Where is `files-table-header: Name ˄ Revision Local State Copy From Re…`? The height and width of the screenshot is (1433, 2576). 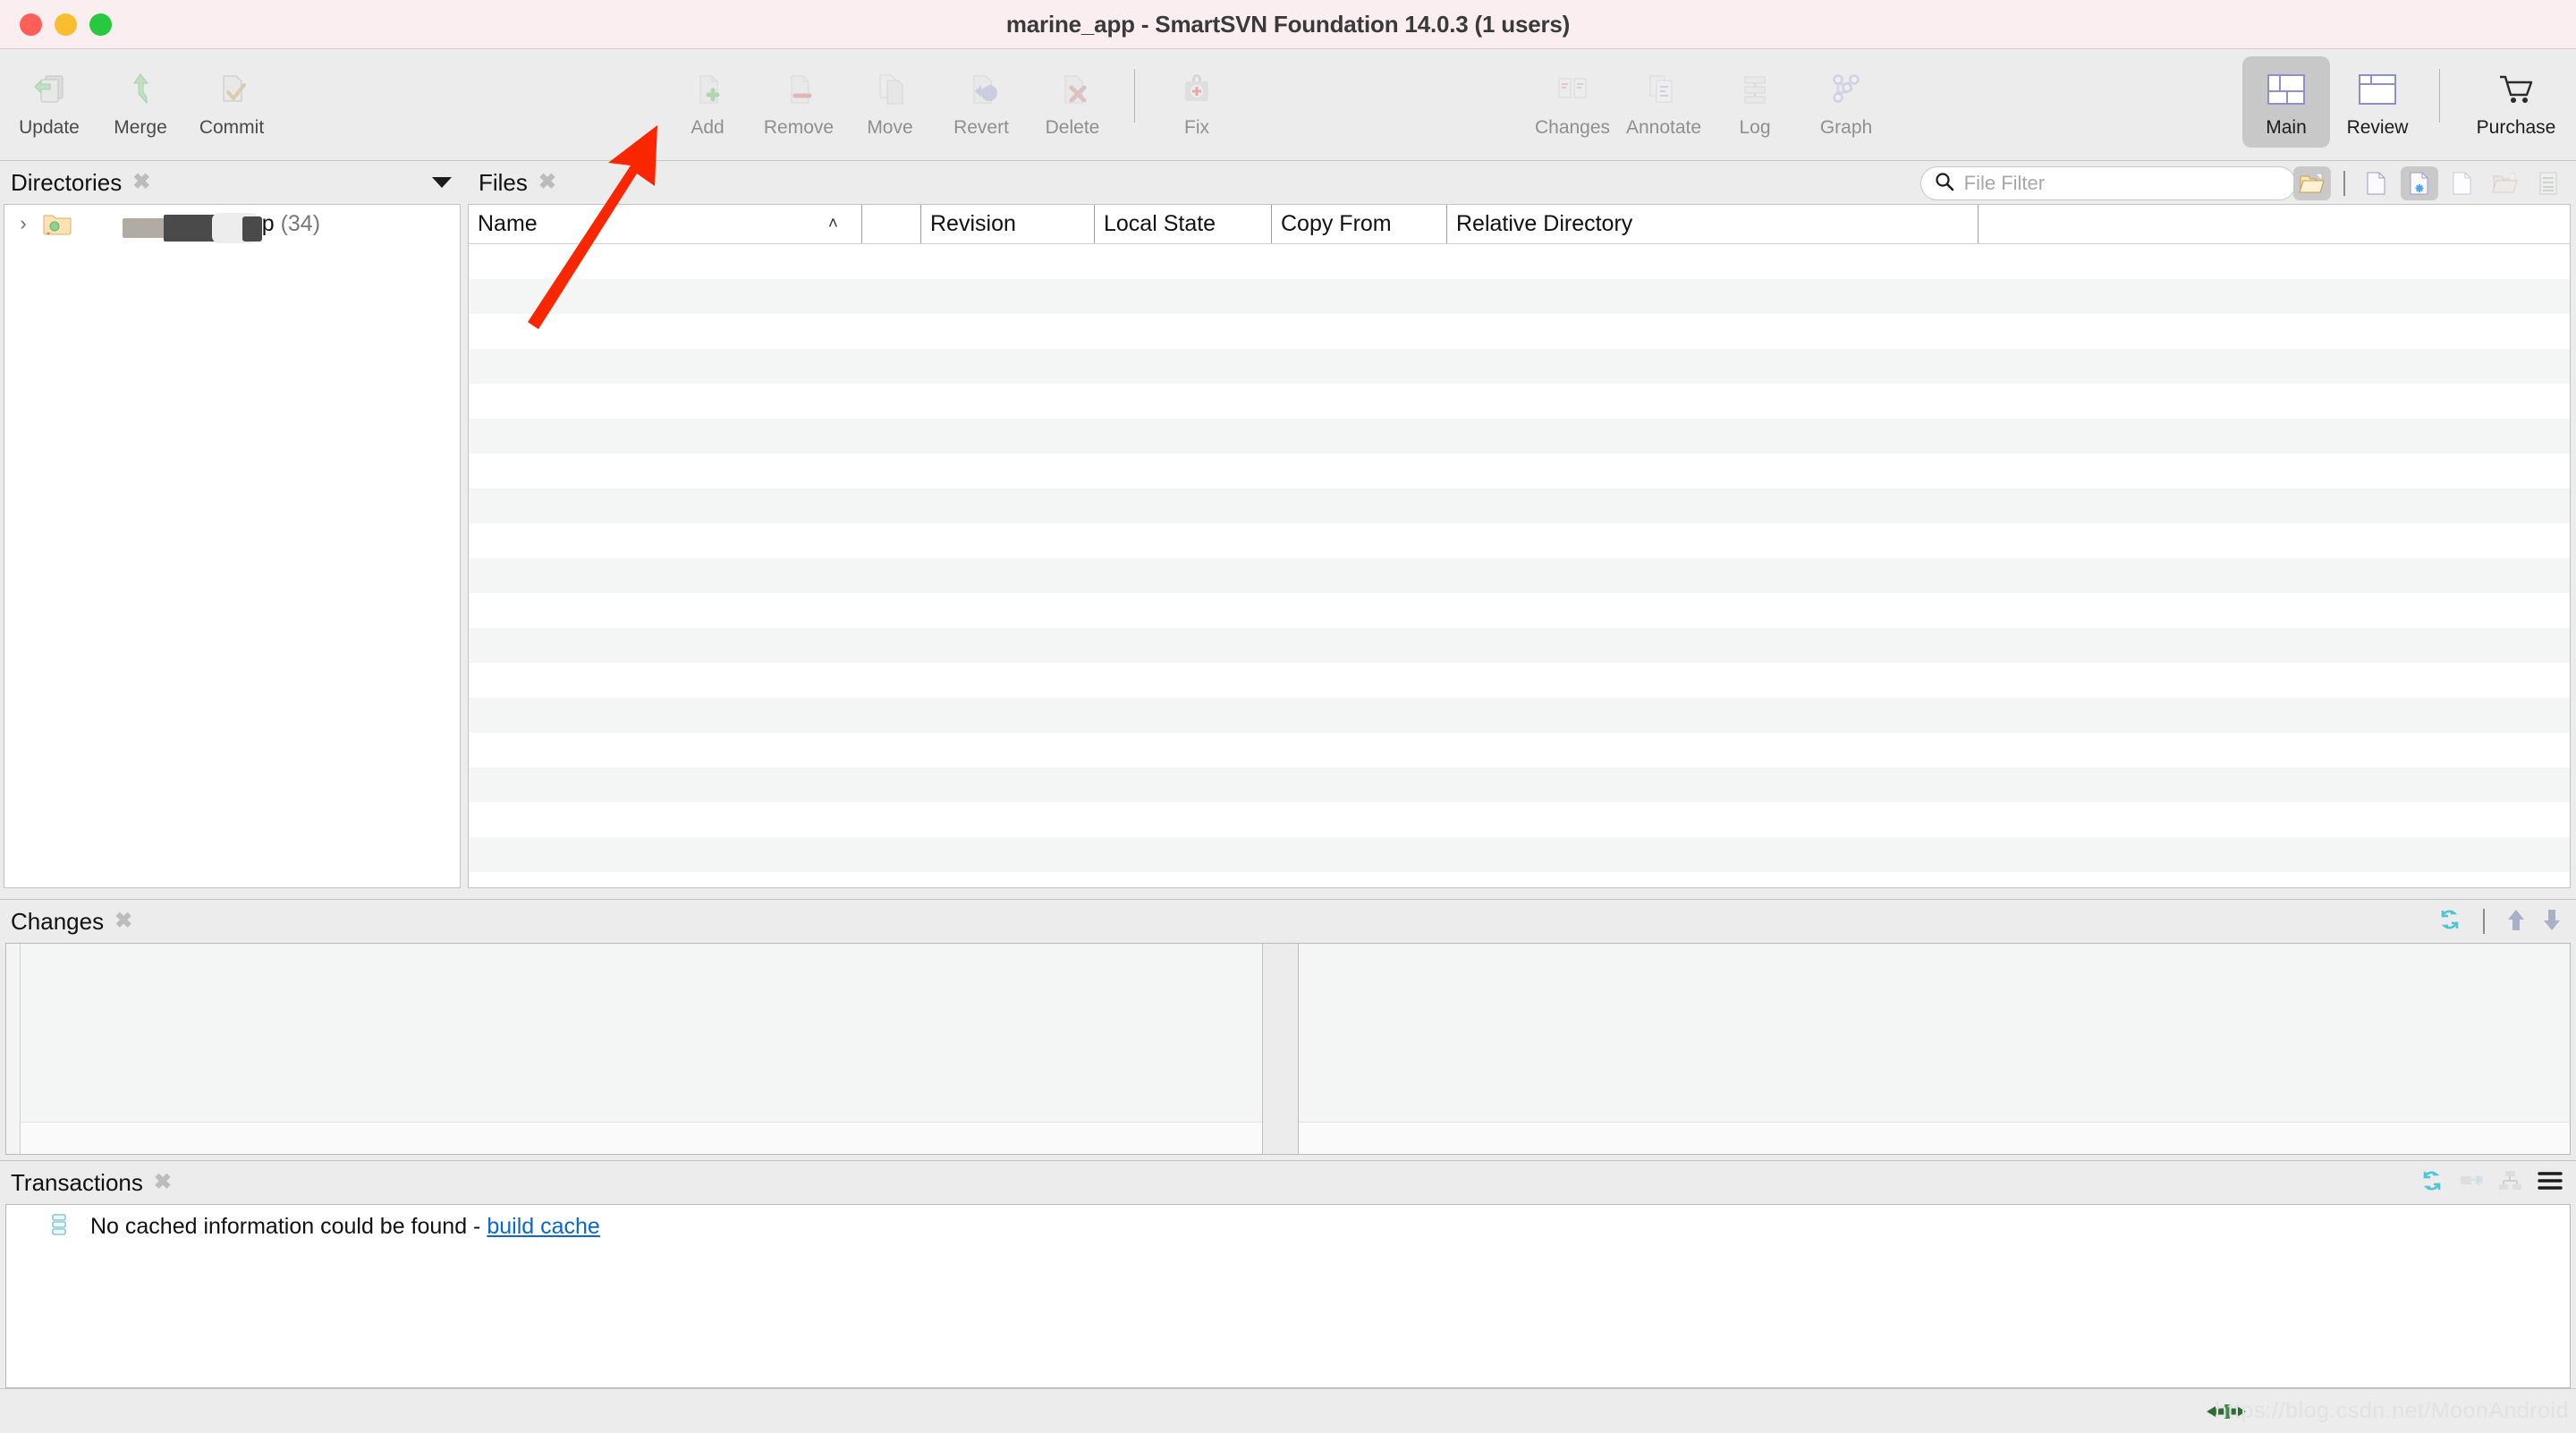 files-table-header: Name ˄ Revision Local State Copy From Re… is located at coordinates (1519, 224).